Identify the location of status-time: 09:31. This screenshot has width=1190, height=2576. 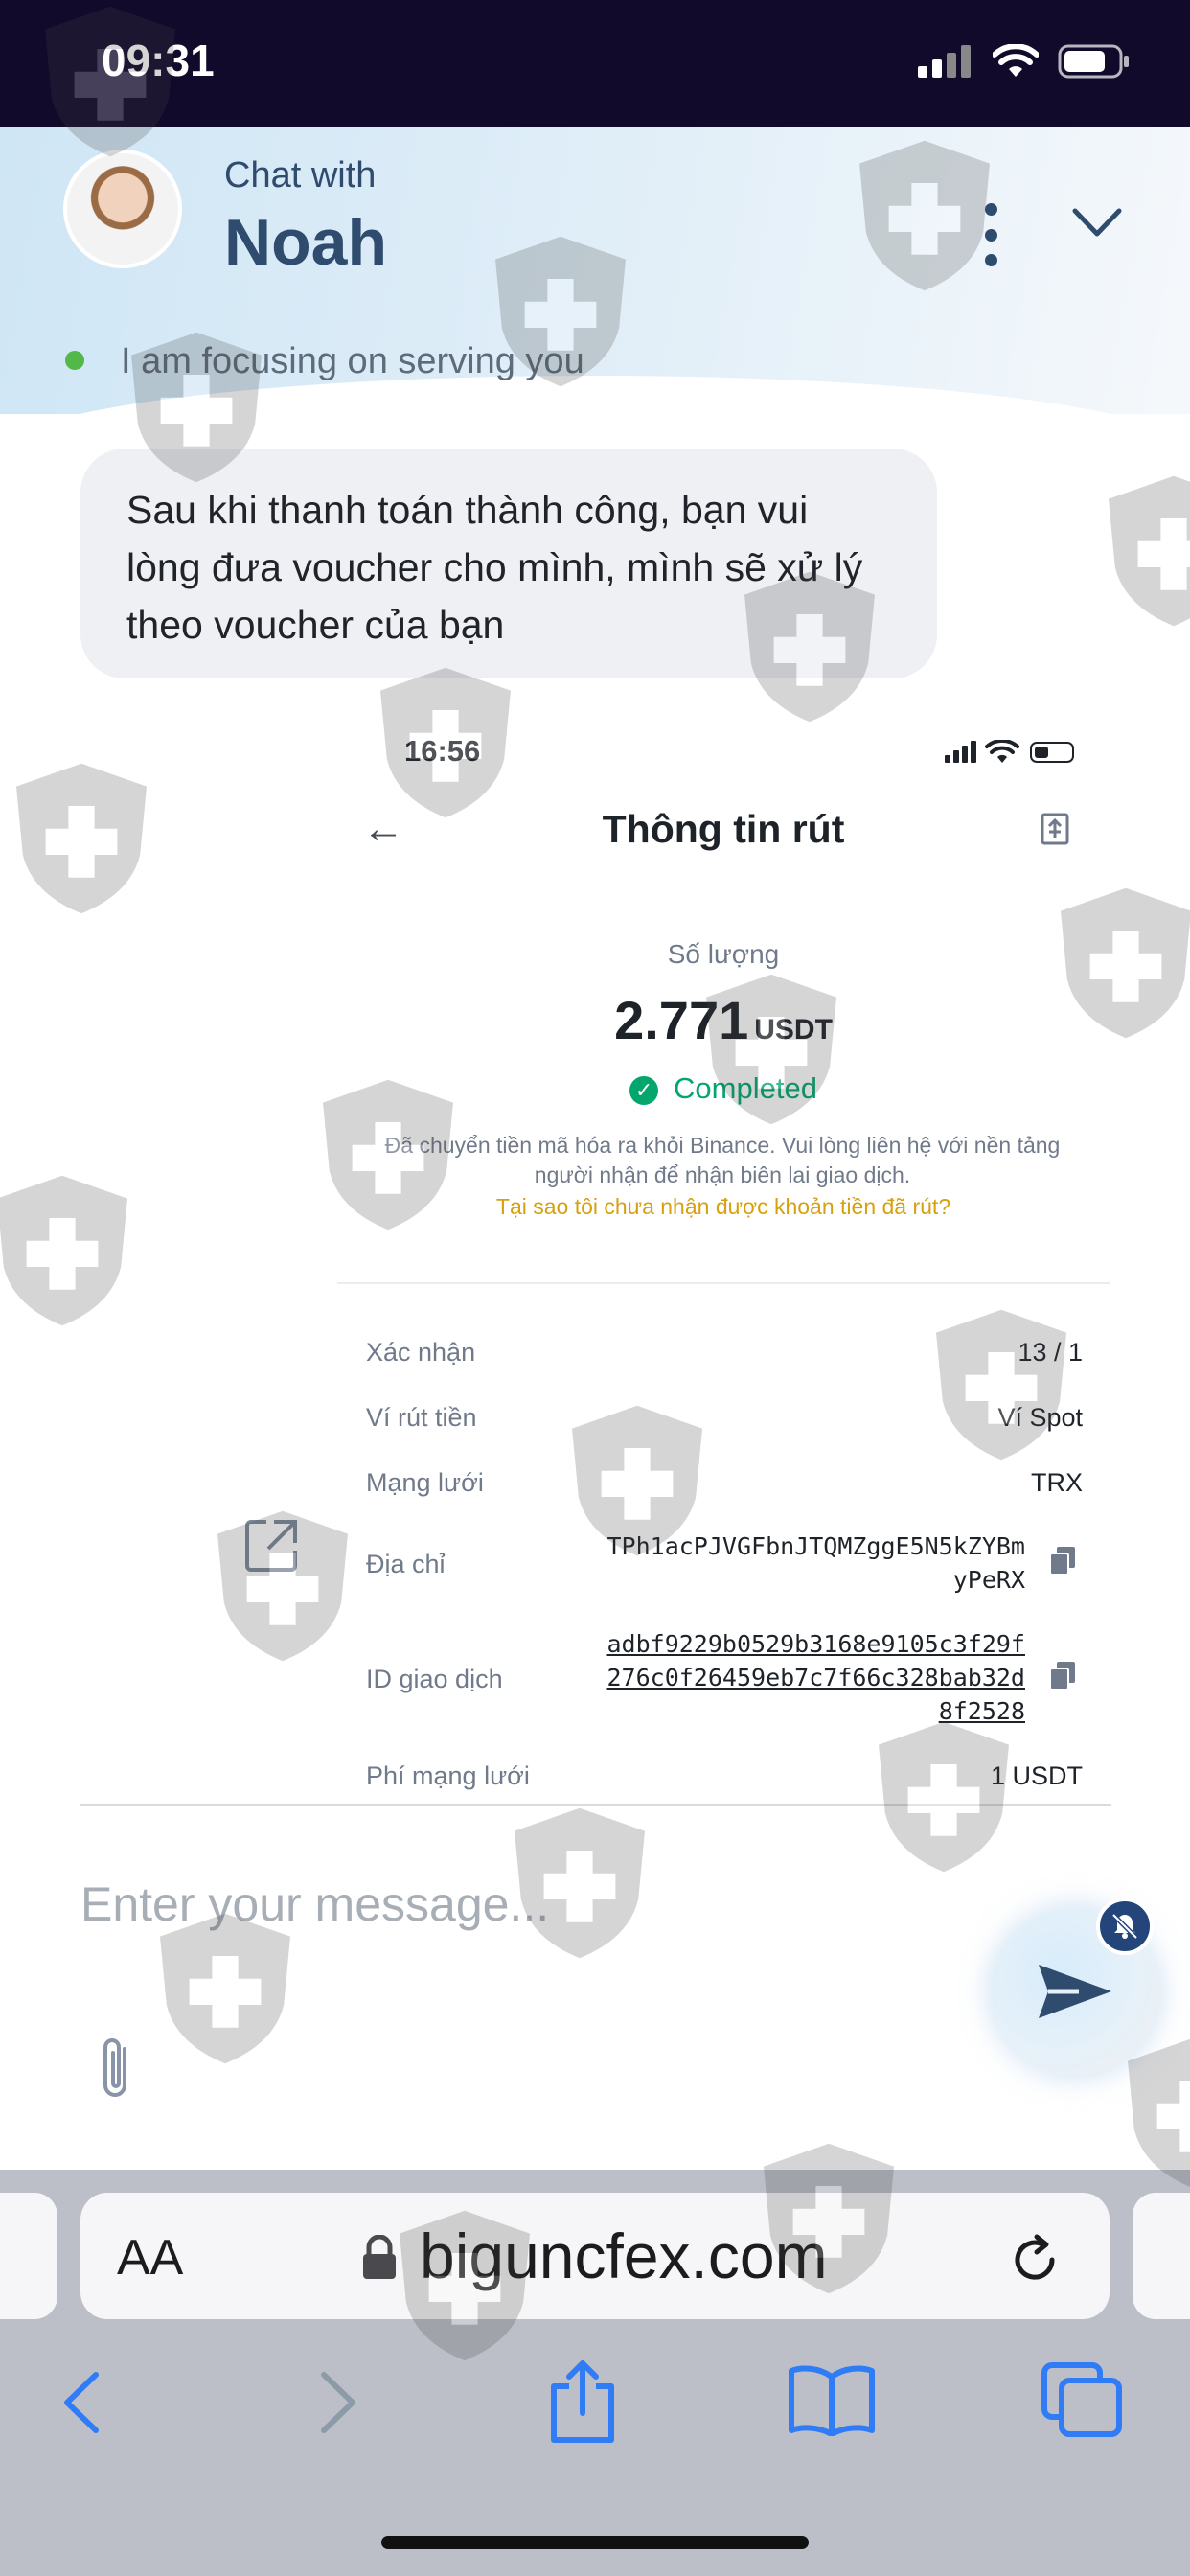
(159, 60).